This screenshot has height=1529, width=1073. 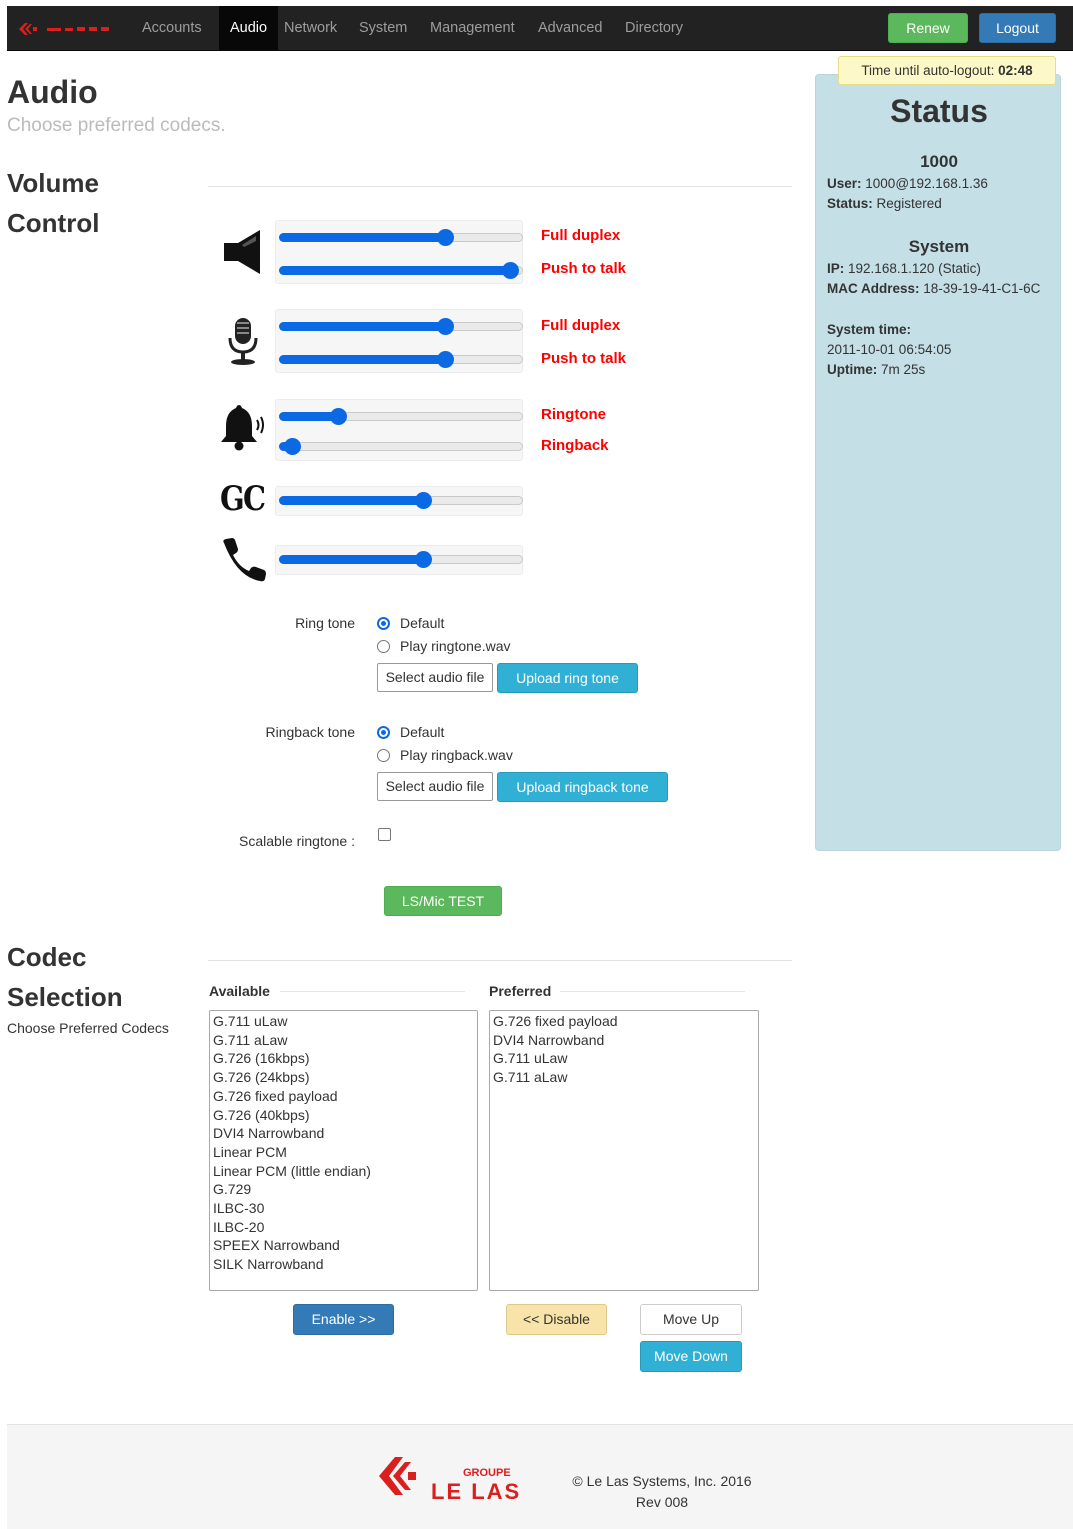 I want to click on copyright: © Le Las Systems, Inc. 2016 Rev 008, so click(x=662, y=1492).